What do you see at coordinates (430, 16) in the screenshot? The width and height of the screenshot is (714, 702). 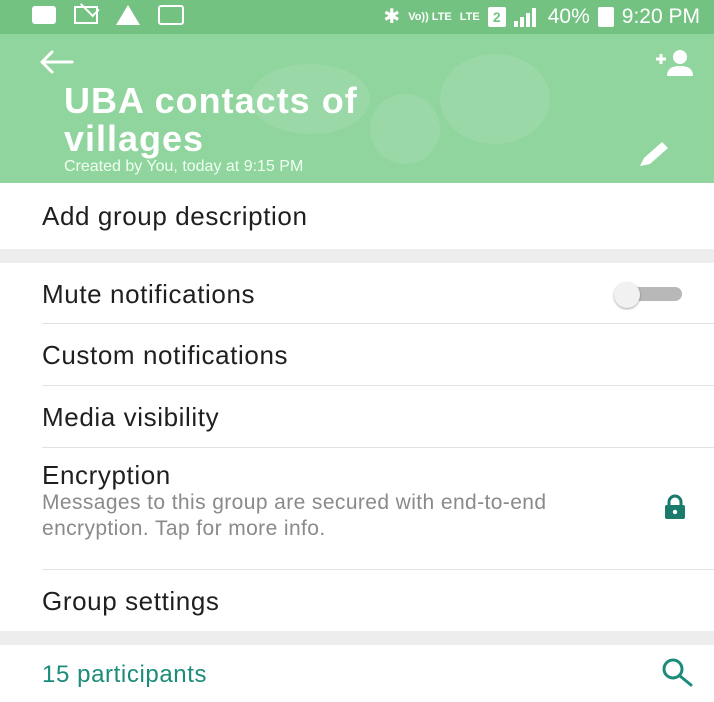 I see `volte-indicator: Vo)) LTE` at bounding box center [430, 16].